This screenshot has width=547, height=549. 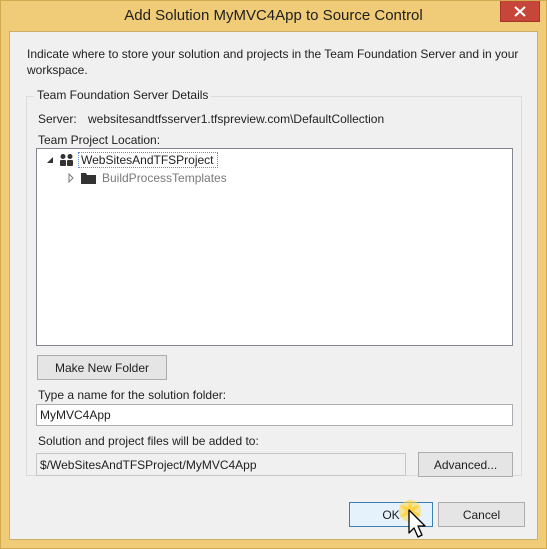 I want to click on title-bar: Add Solution MyMVC4App to Source Control, so click(x=273, y=16).